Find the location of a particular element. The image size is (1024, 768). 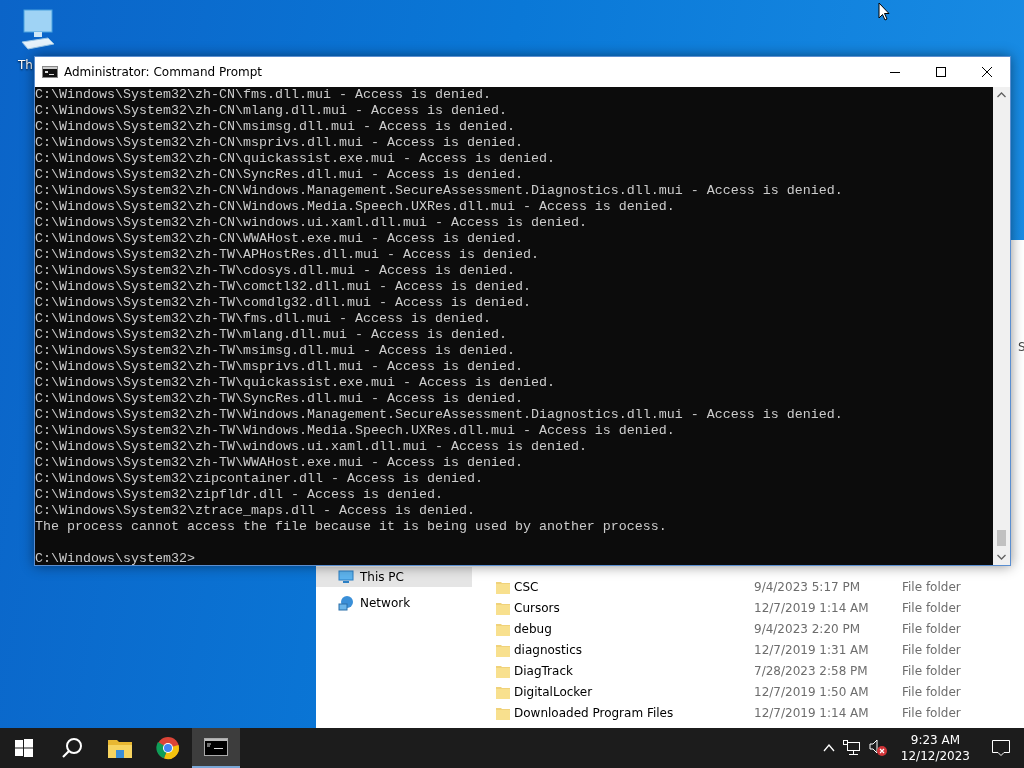

console-line: C:\Windows\System32\zh-TW\msprivs.dll.mui - Access is denied. is located at coordinates (279, 367).